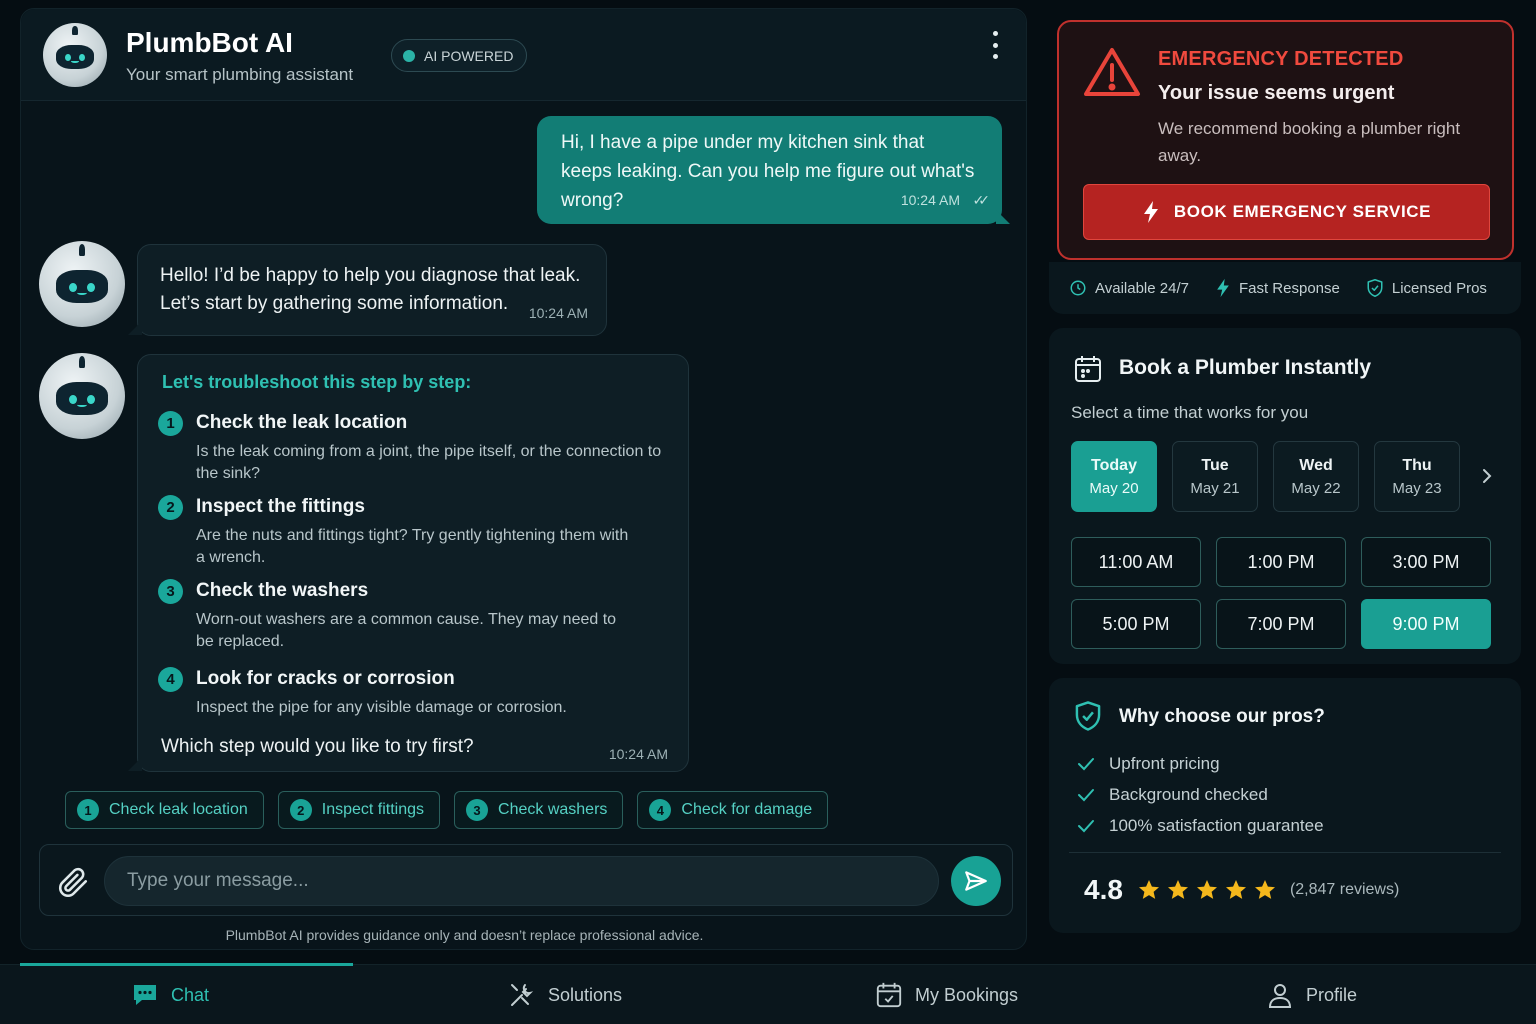 The height and width of the screenshot is (1024, 1536). What do you see at coordinates (1439, 288) in the screenshot?
I see `feature-label: Licensed Pros` at bounding box center [1439, 288].